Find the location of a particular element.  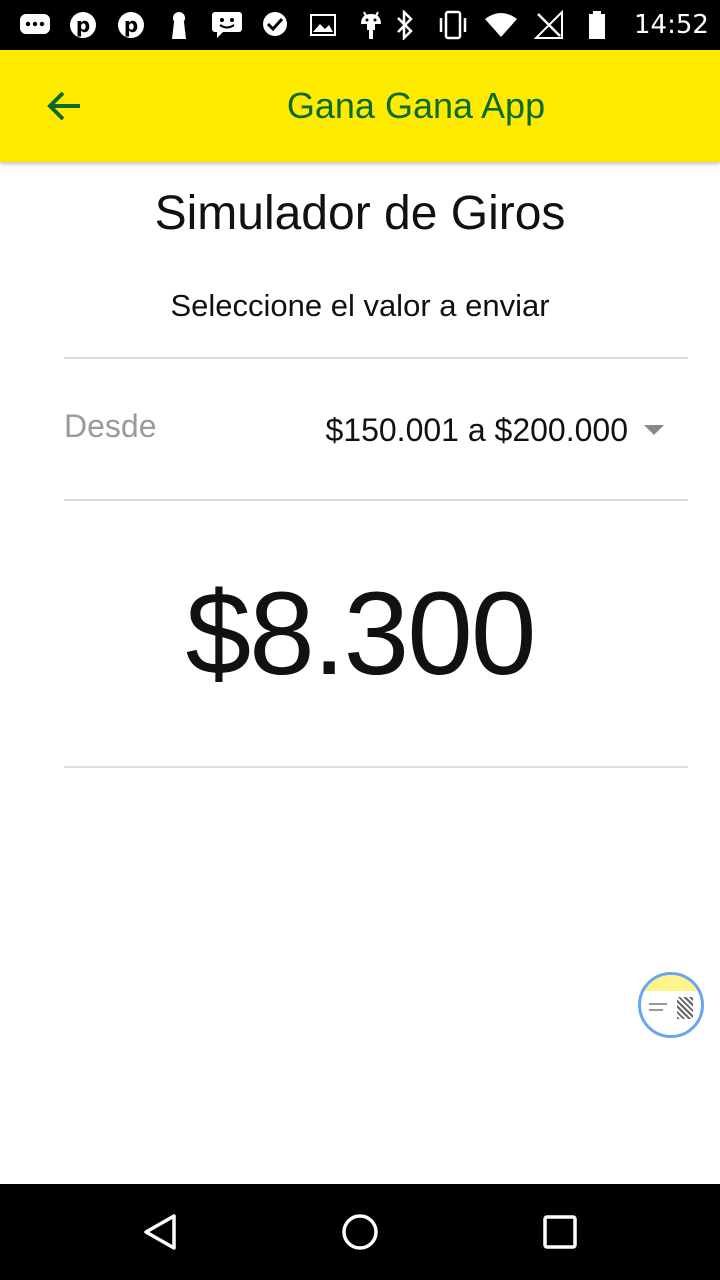

no-signal-icon is located at coordinates (549, 25).